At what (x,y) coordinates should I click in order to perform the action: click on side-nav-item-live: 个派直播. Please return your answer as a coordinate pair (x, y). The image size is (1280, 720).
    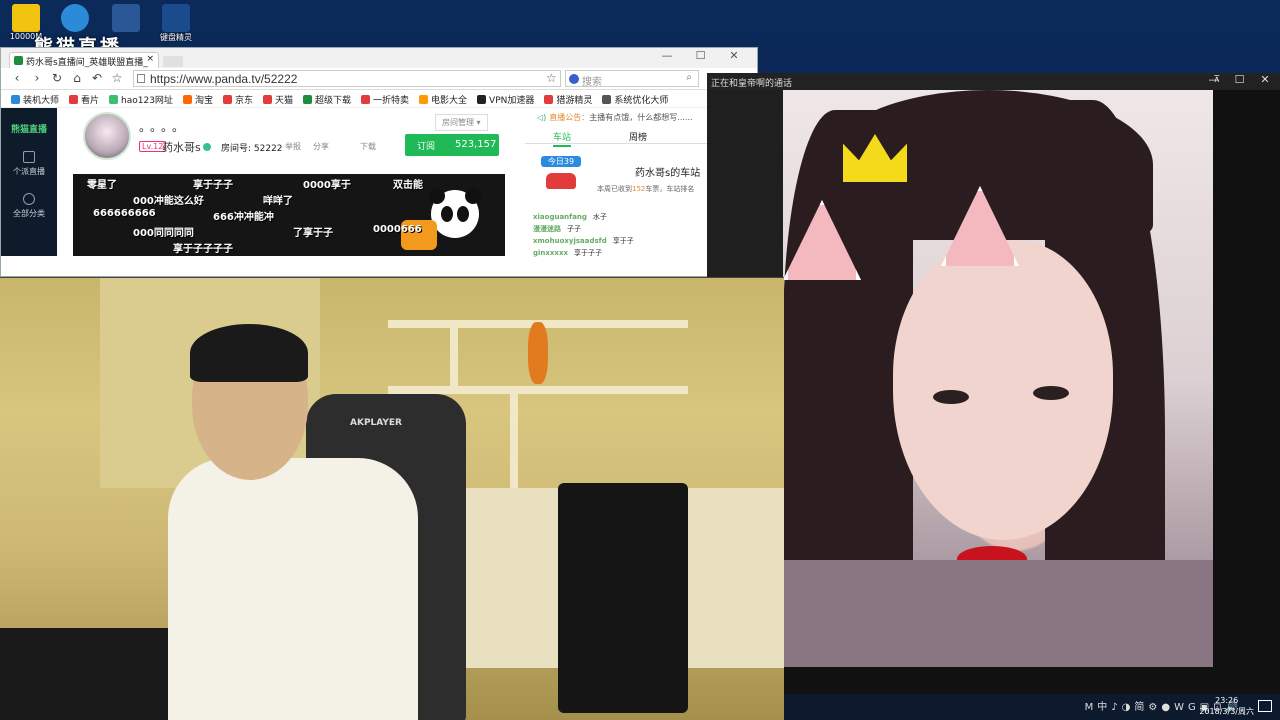
    Looking at the image, I should click on (29, 164).